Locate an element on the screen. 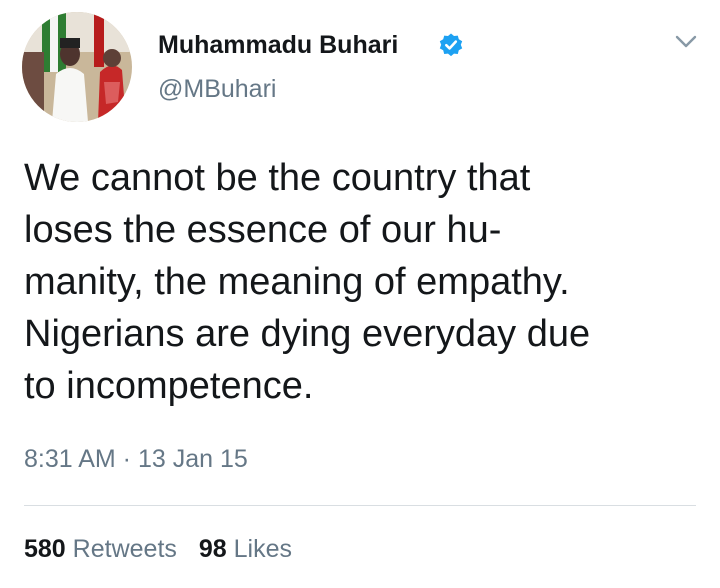  likes-count: 98 is located at coordinates (212, 549).